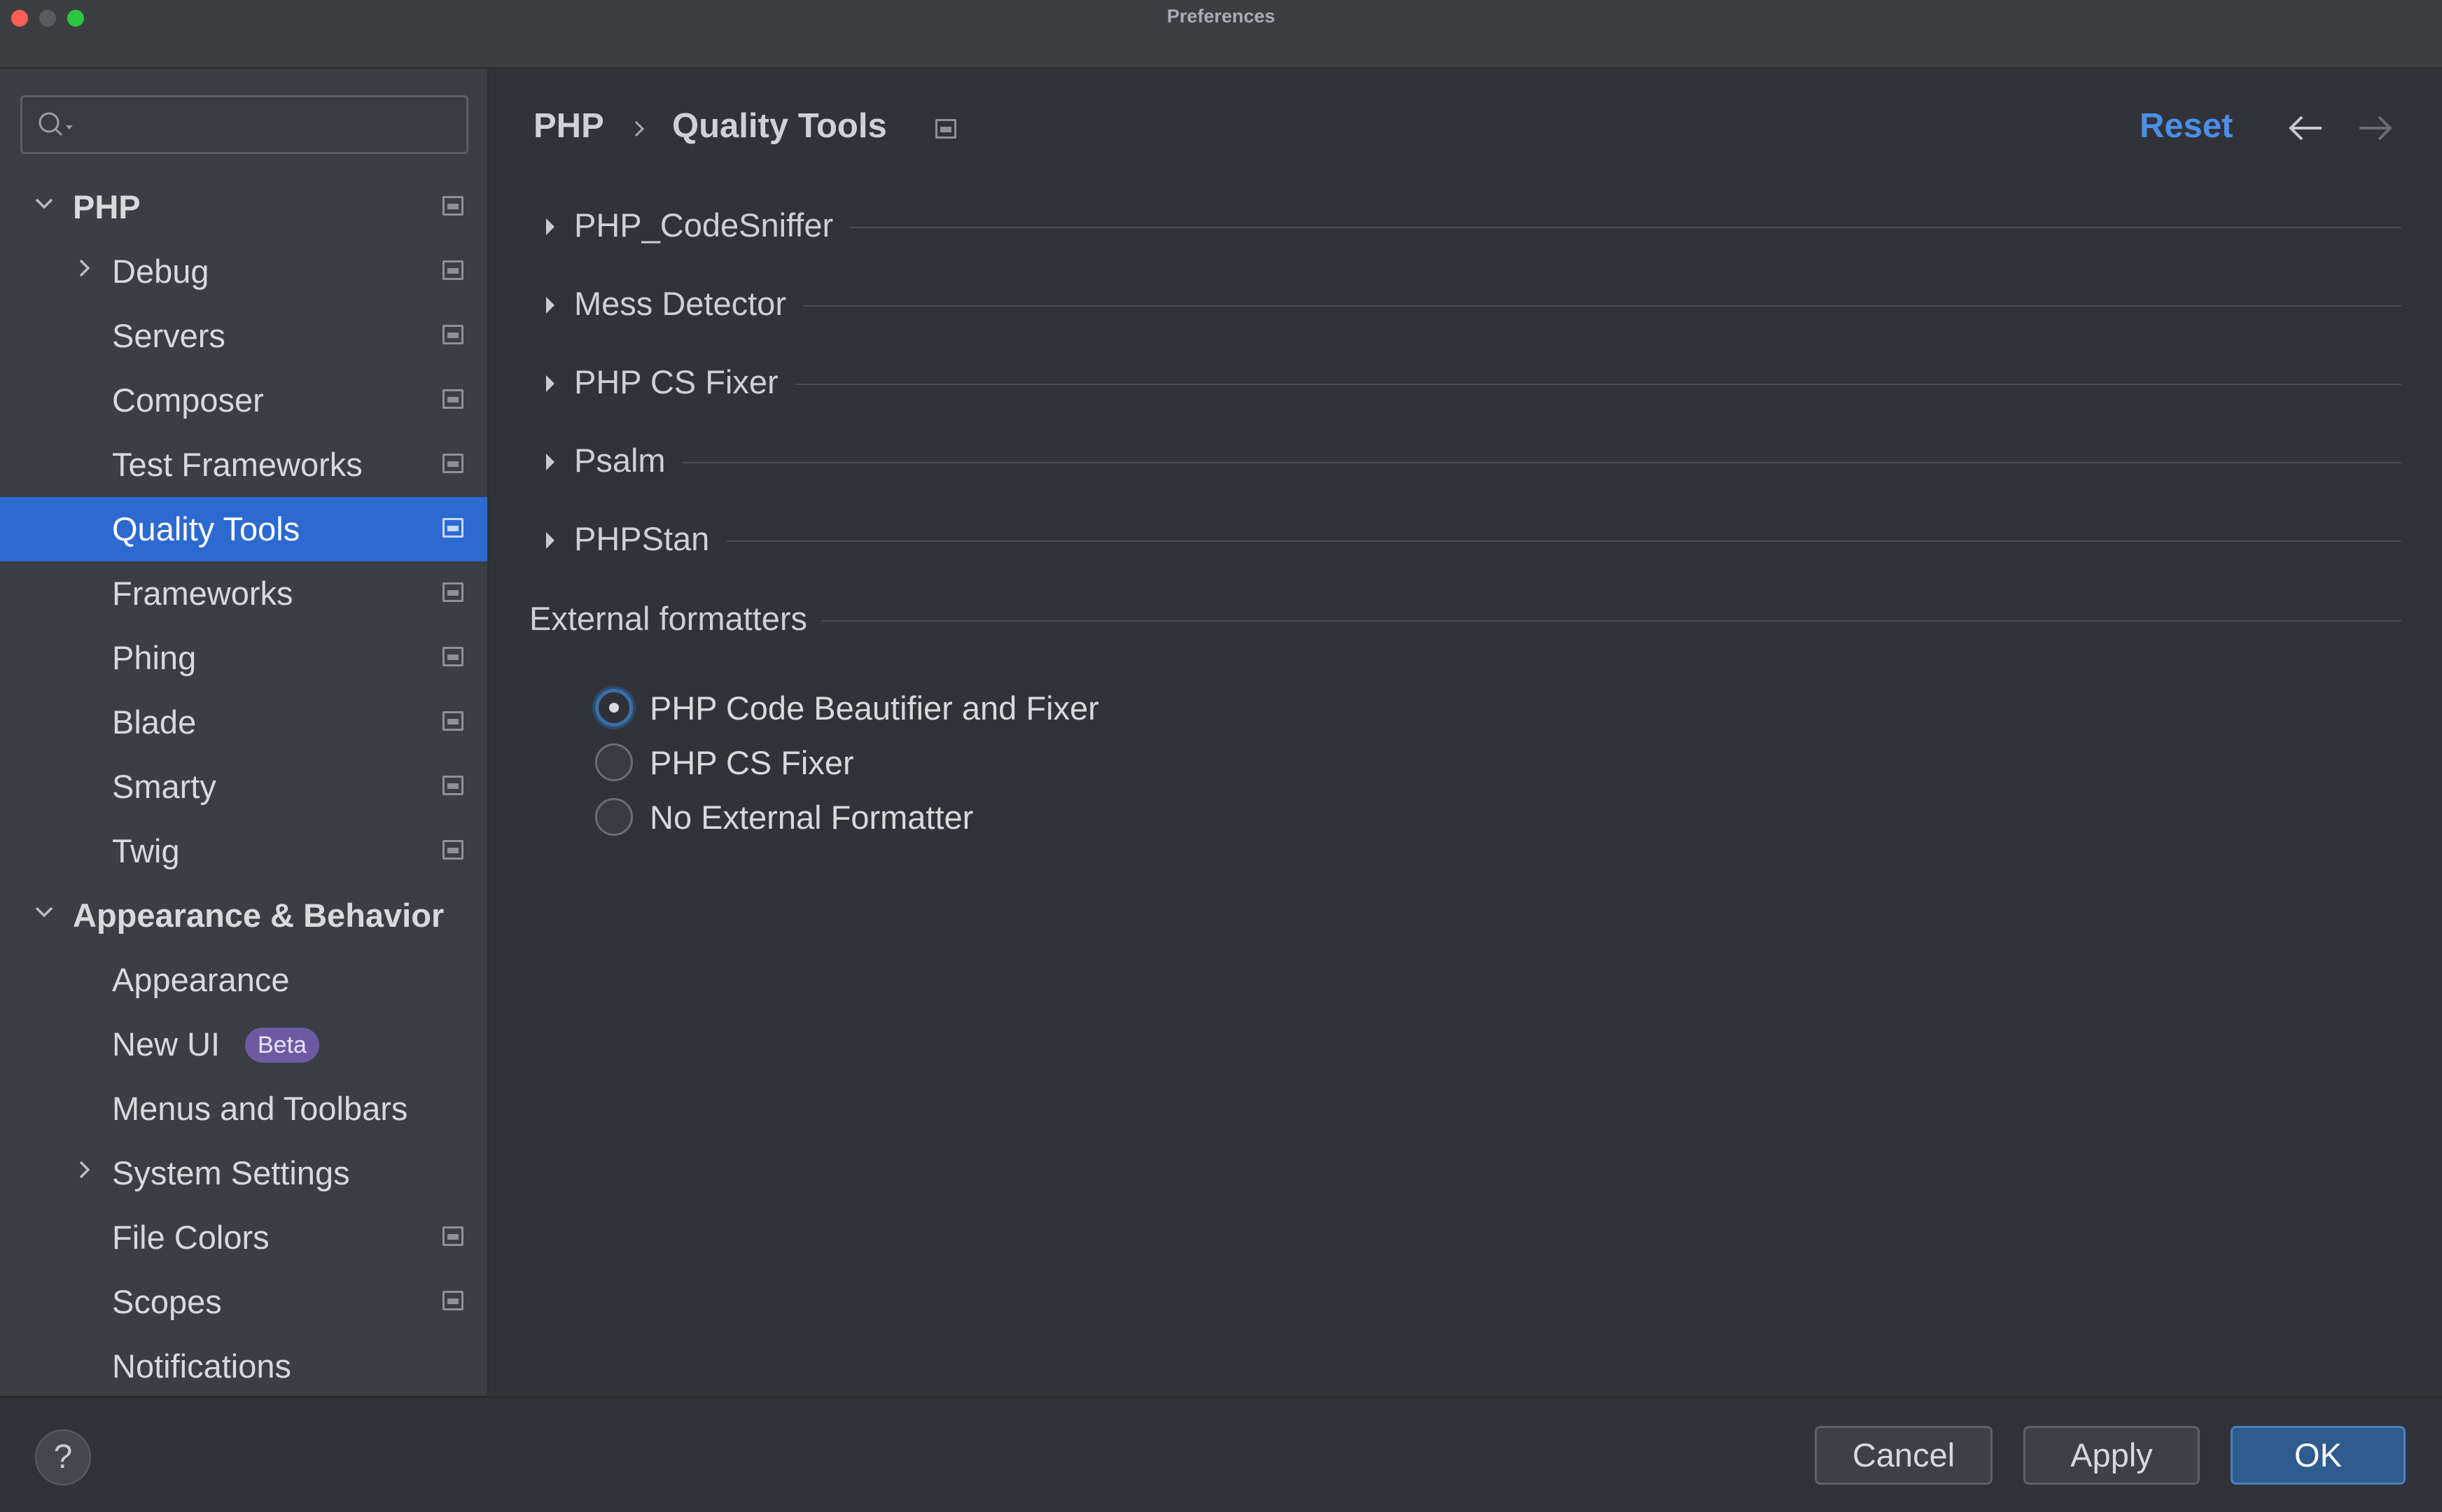 This screenshot has width=2442, height=1512. Describe the element at coordinates (206, 528) in the screenshot. I see `sidebar-item-label: Quality Tools` at that location.